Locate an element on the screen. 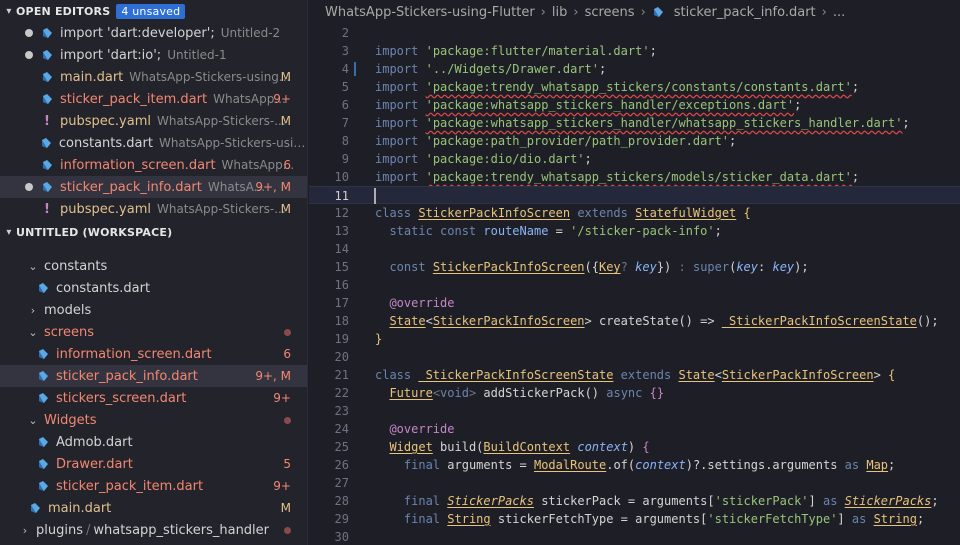 This screenshot has height=545, width=960. tree-item-label: stickers_screen.dart is located at coordinates (121, 398).